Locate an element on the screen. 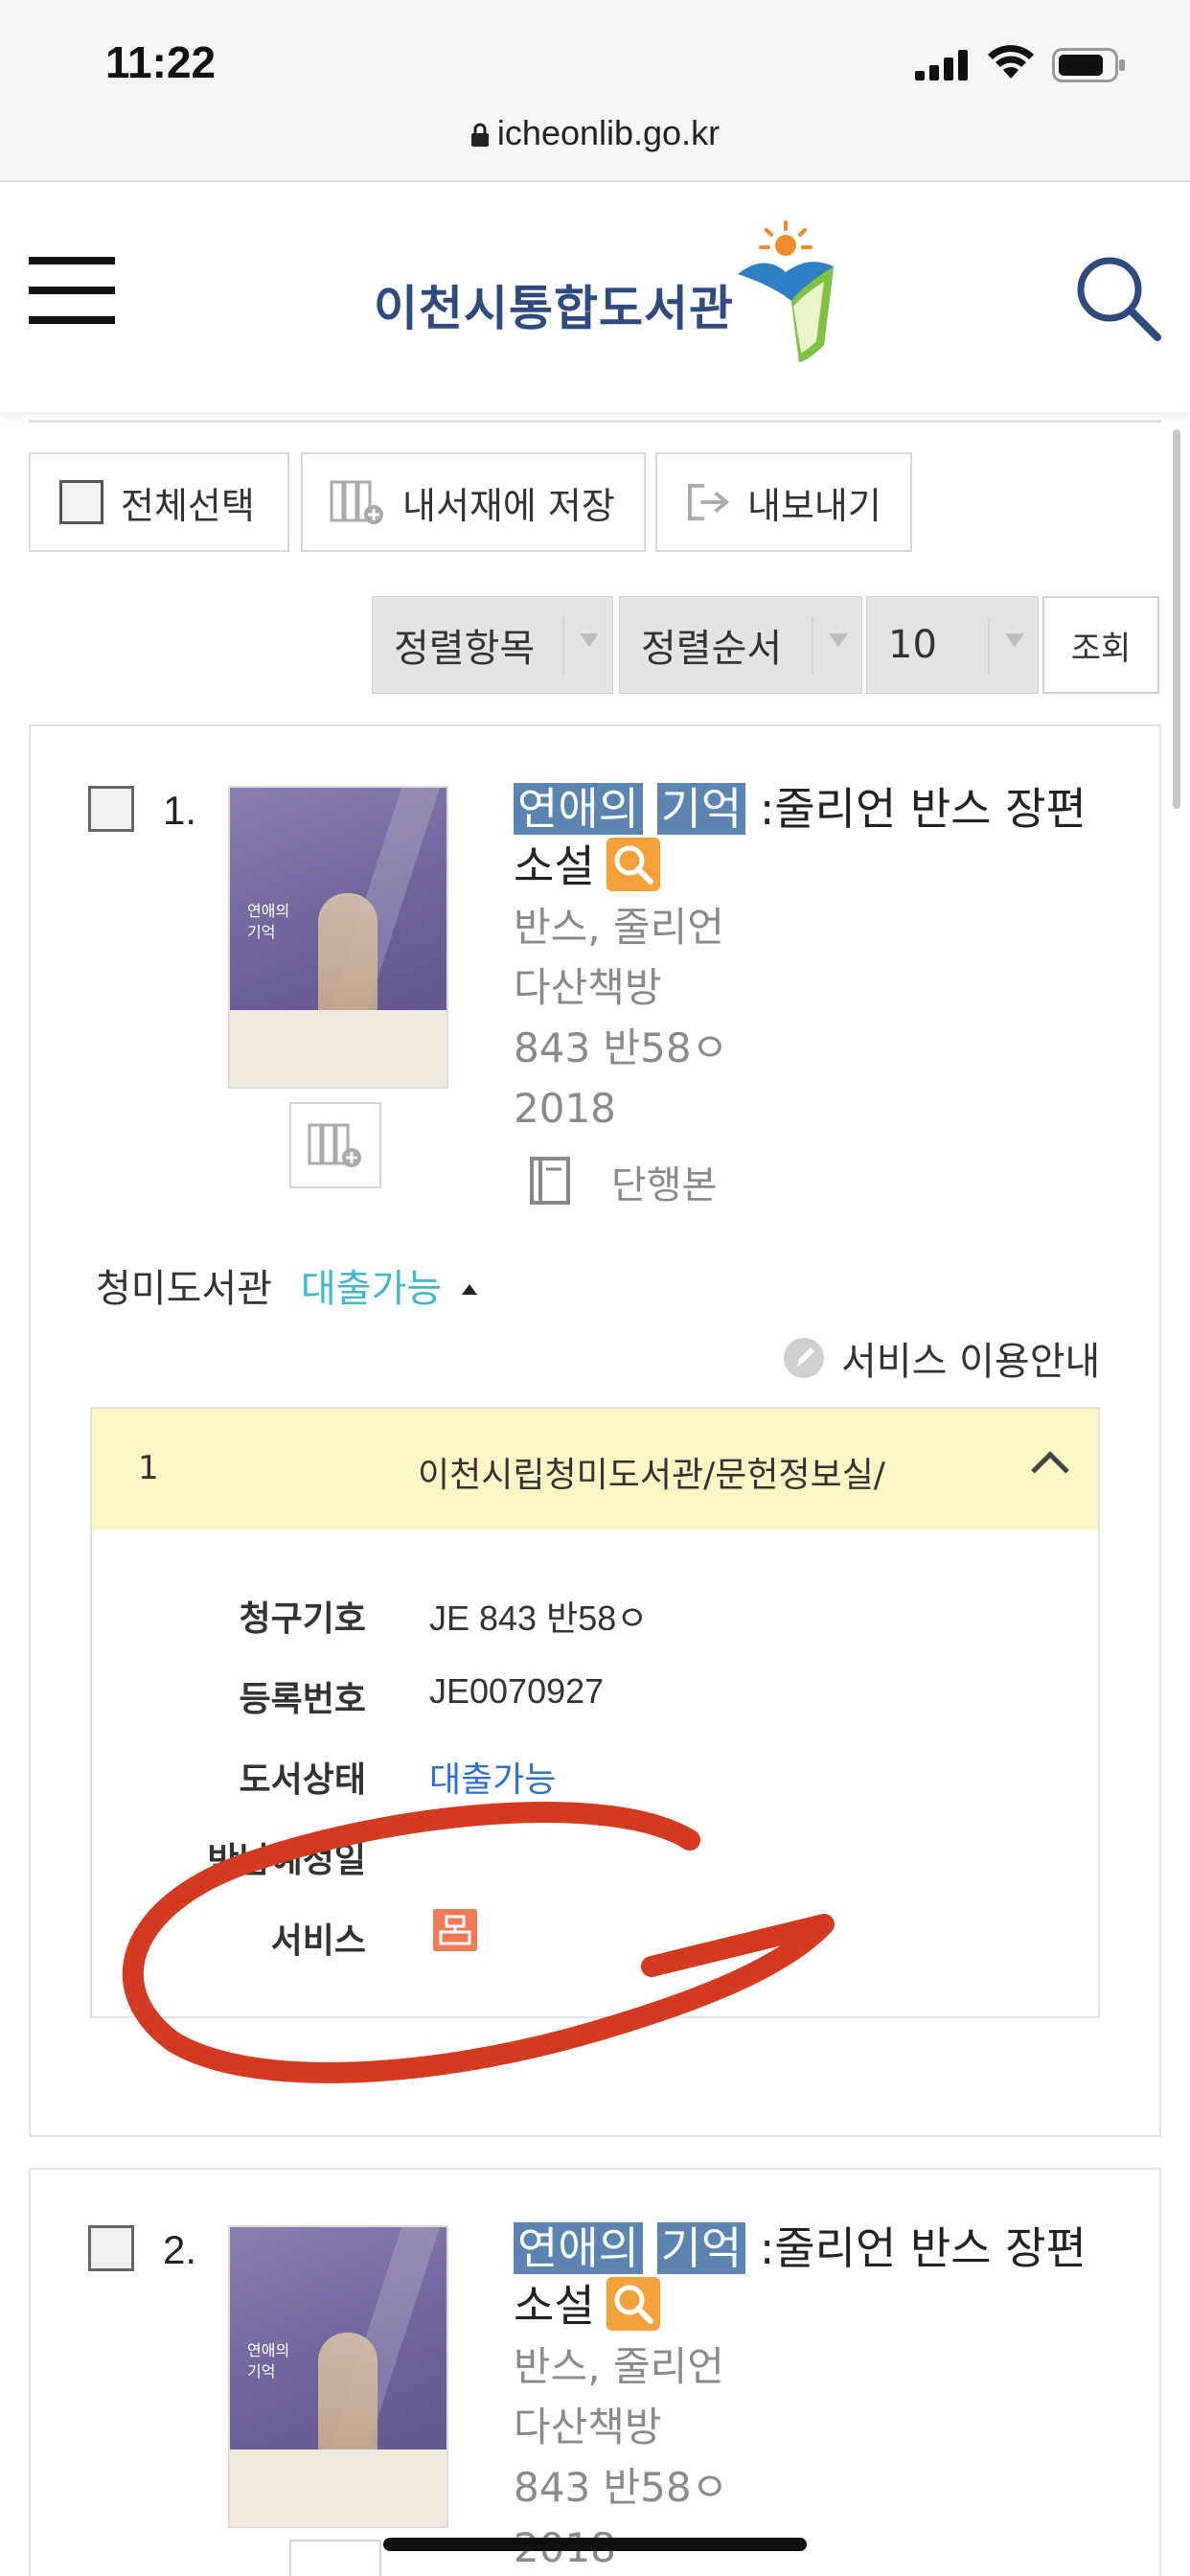  search-icon is located at coordinates (1117, 297).